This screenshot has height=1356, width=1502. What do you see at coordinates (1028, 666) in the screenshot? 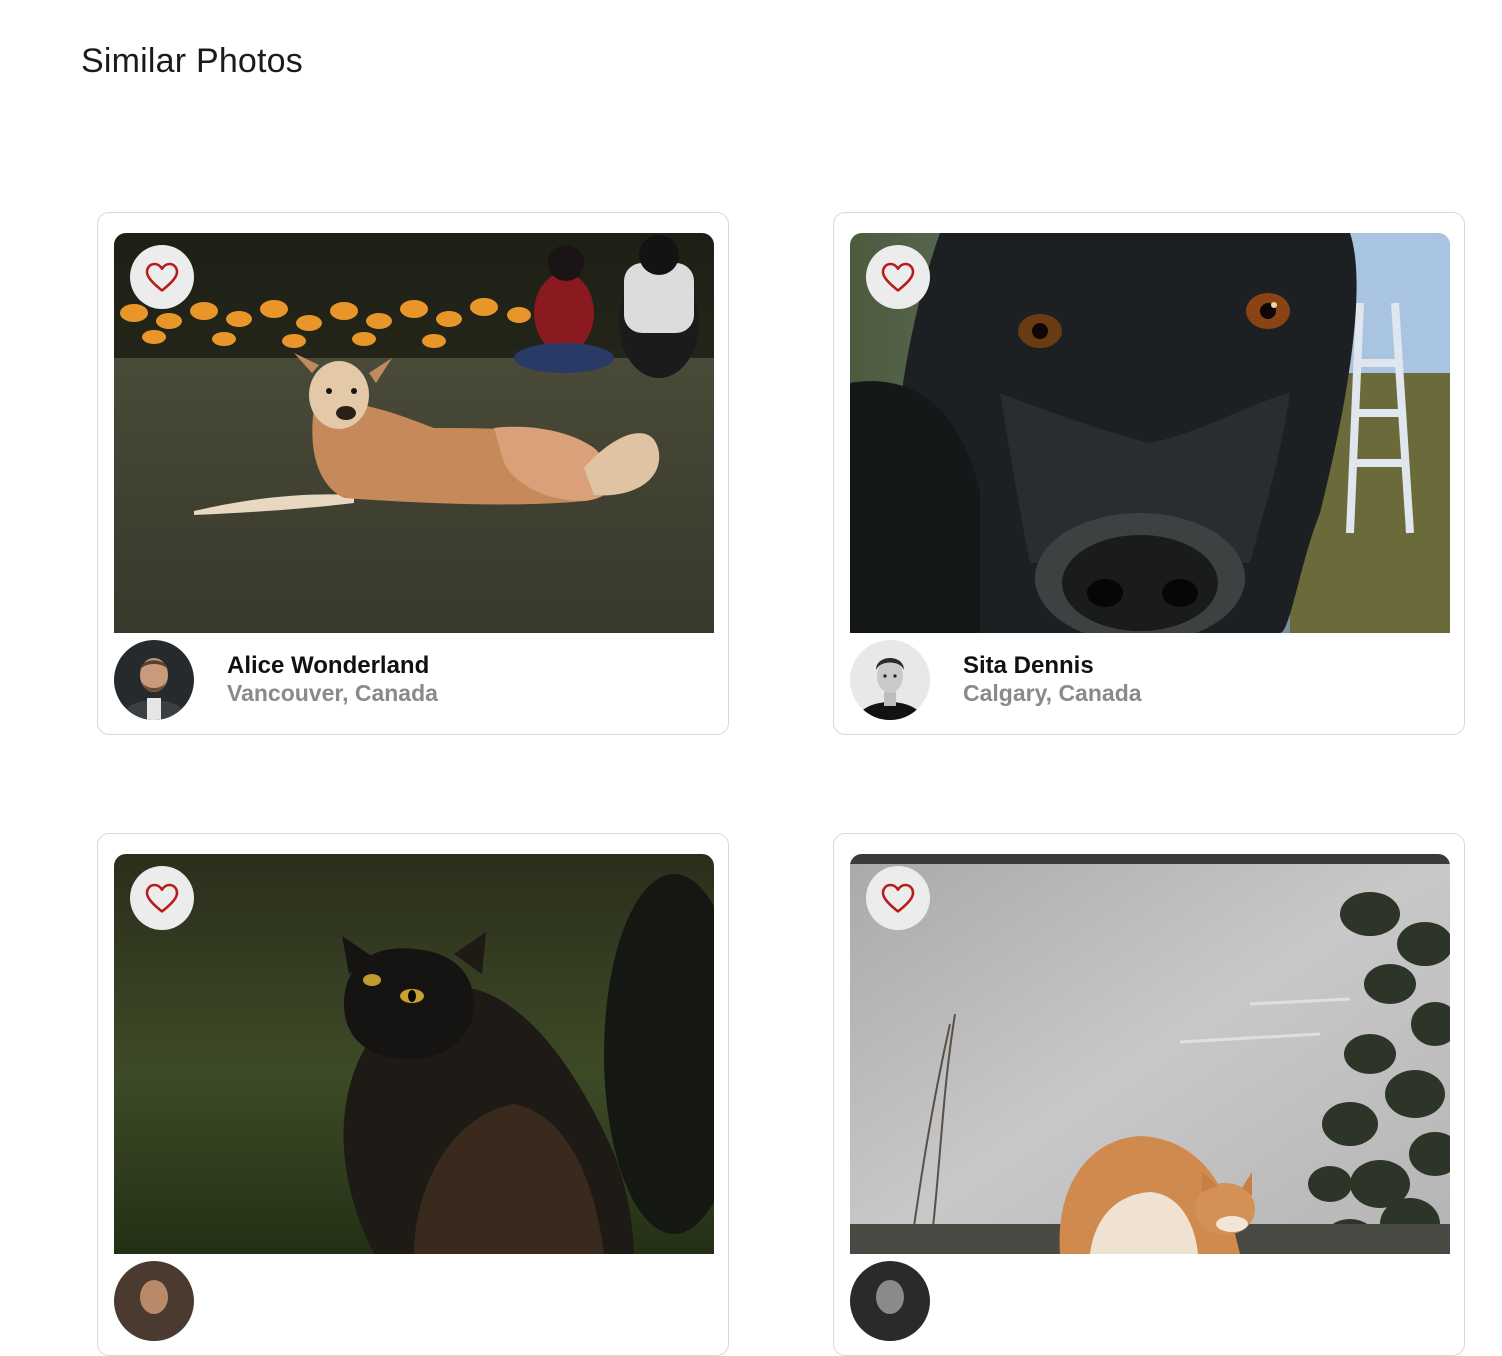
I see `author-name: Sita Dennis` at bounding box center [1028, 666].